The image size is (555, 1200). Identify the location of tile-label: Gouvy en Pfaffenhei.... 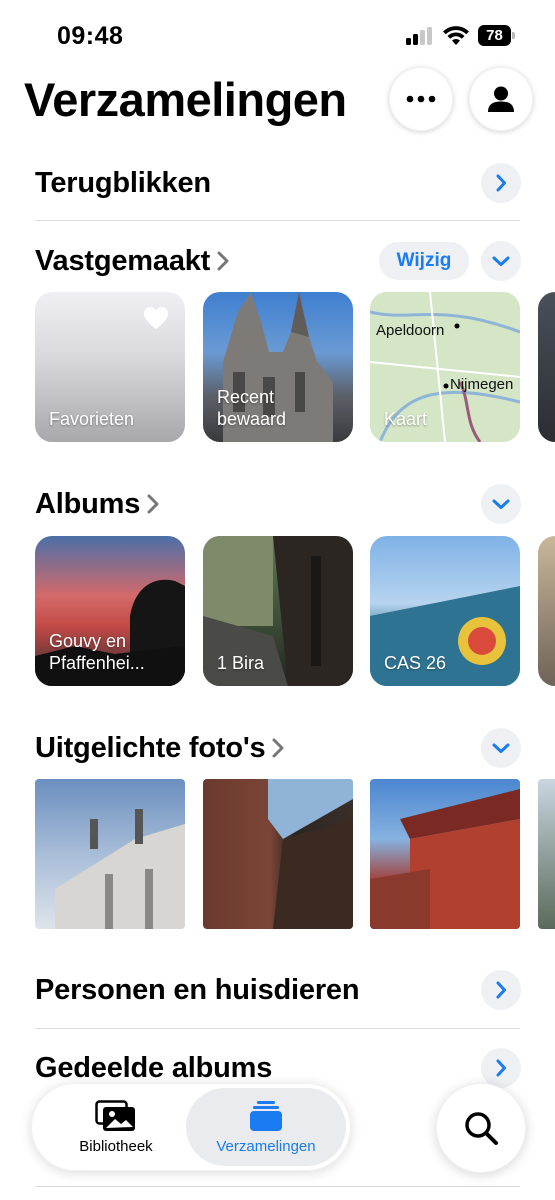
(97, 652).